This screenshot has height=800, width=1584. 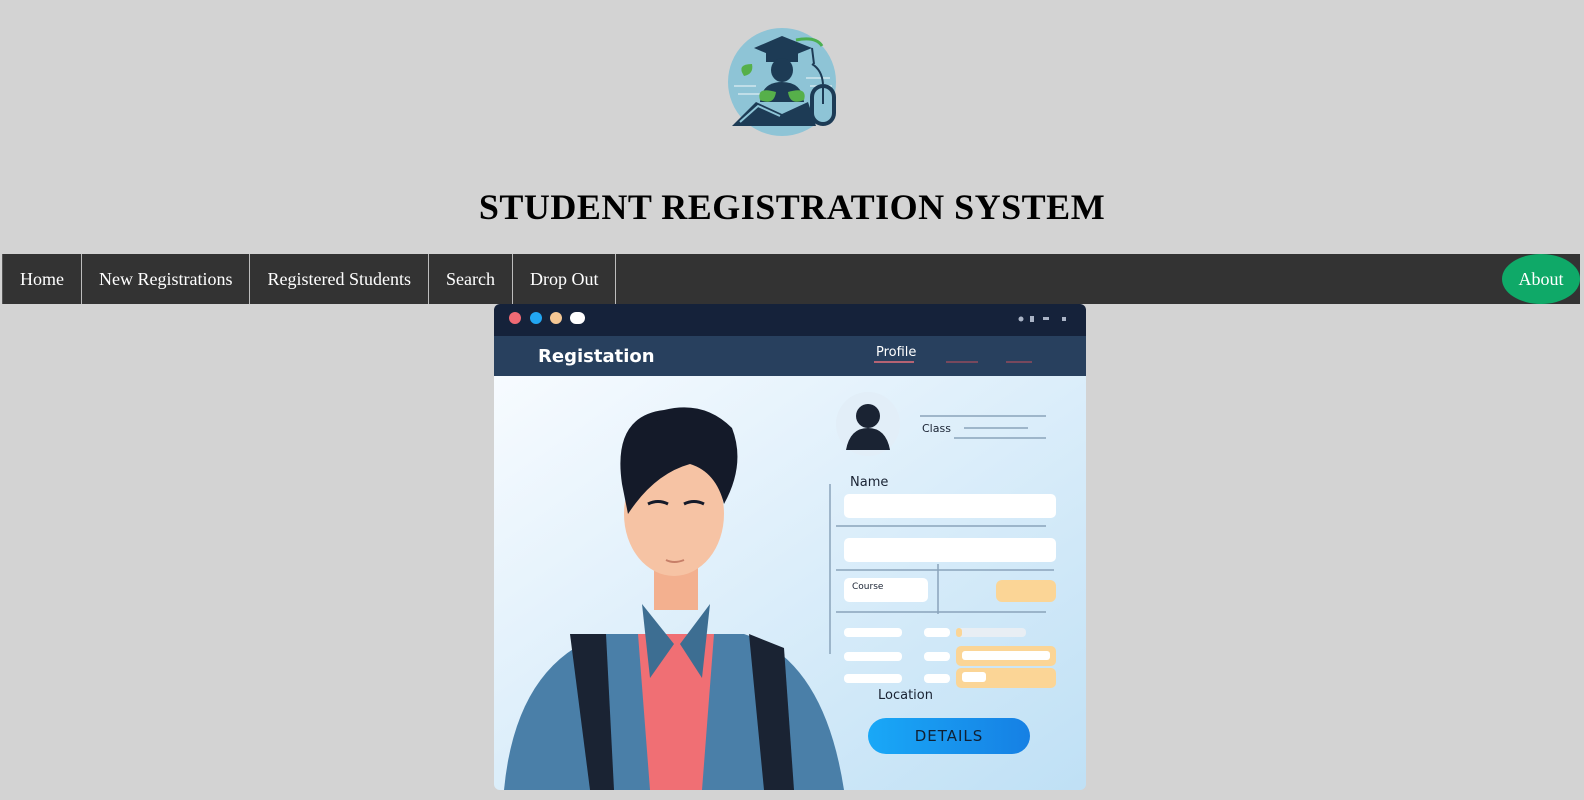 I want to click on hero-label-course: Course, so click(x=868, y=587).